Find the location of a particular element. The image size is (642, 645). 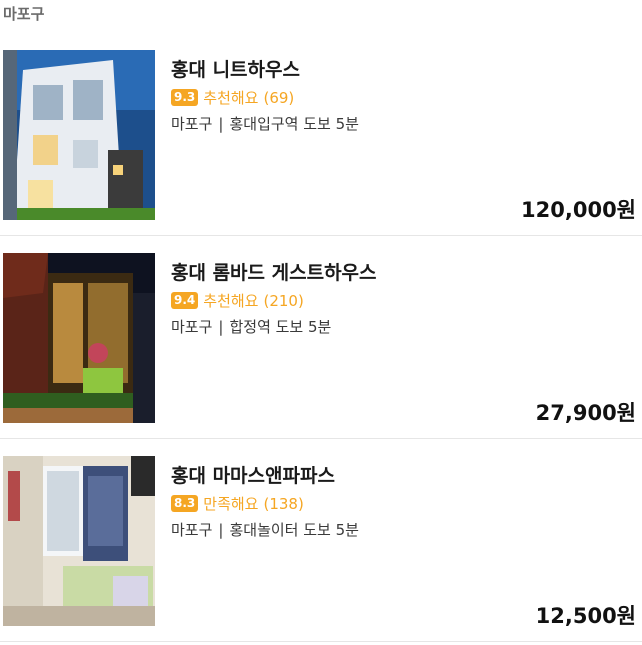

score-badge: 9.3 is located at coordinates (185, 97).